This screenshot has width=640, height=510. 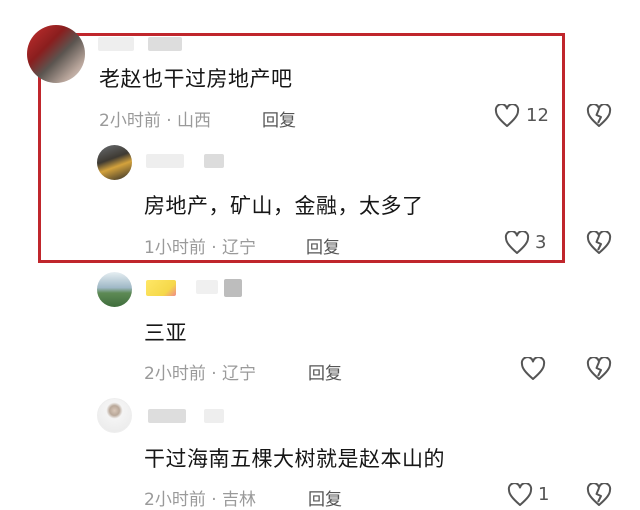 I want to click on comment-location: 山西, so click(x=194, y=121).